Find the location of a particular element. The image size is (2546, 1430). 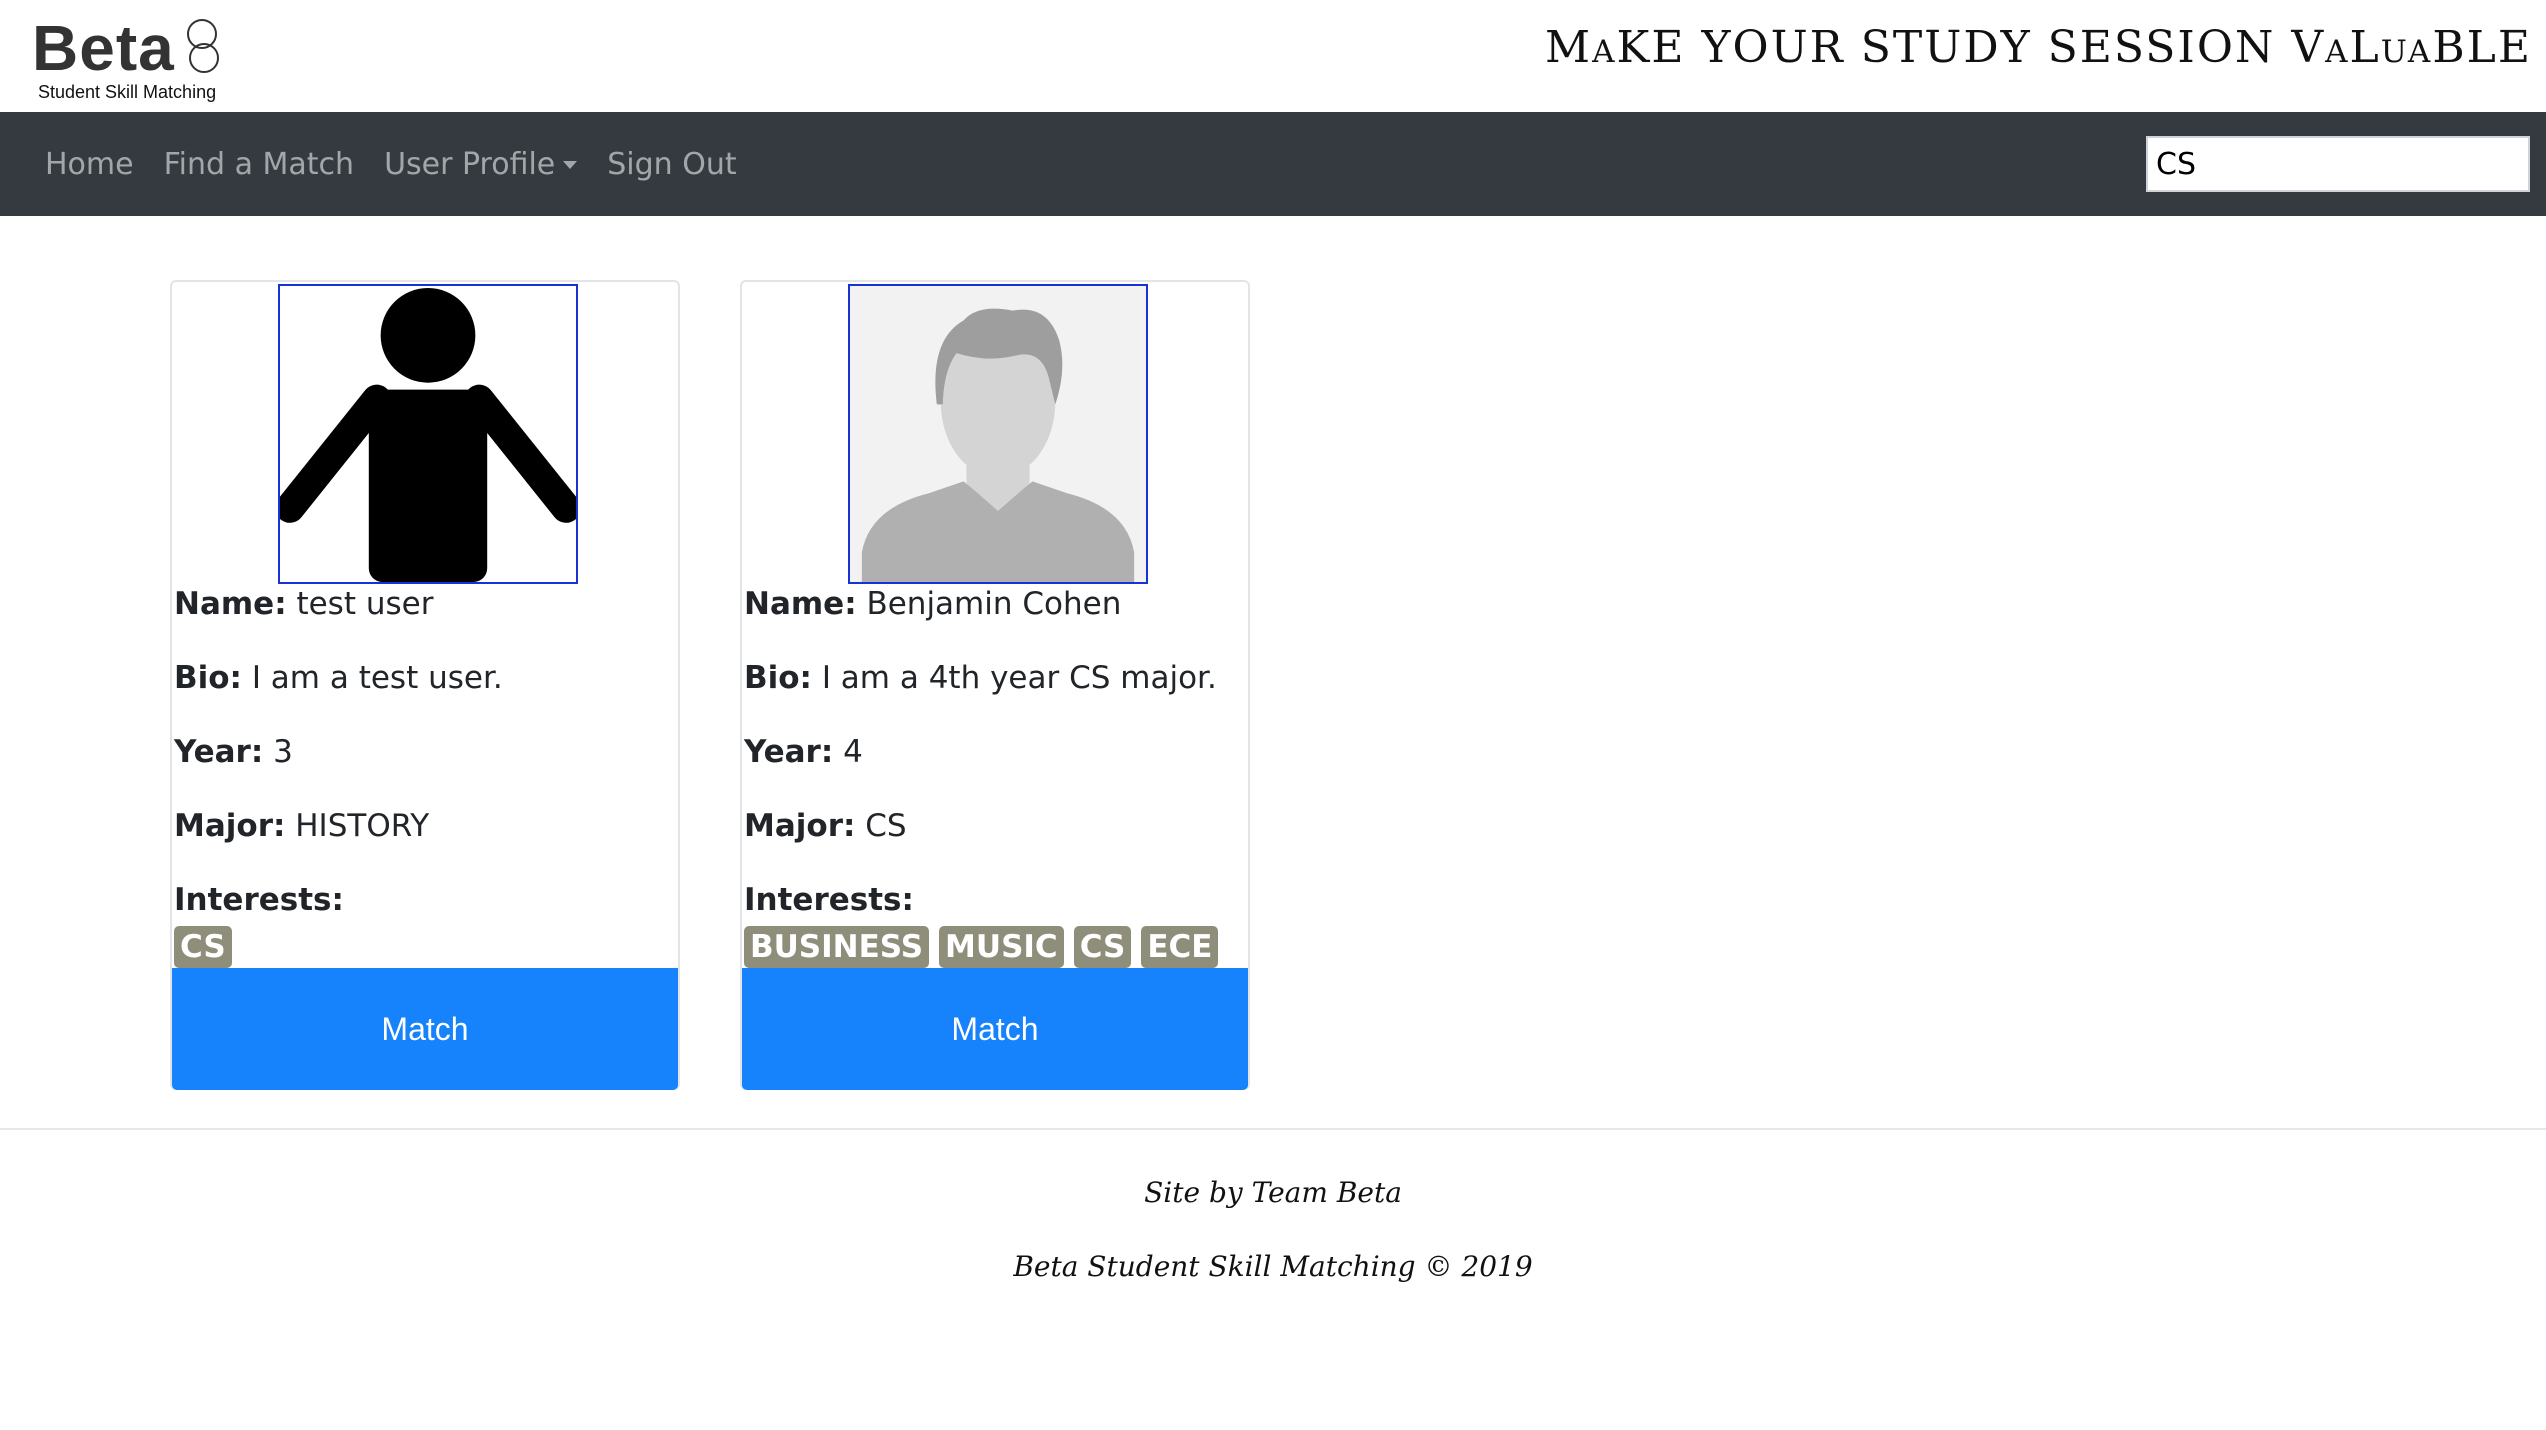

footer-credit: Site by Team Beta is located at coordinates (1273, 1192).